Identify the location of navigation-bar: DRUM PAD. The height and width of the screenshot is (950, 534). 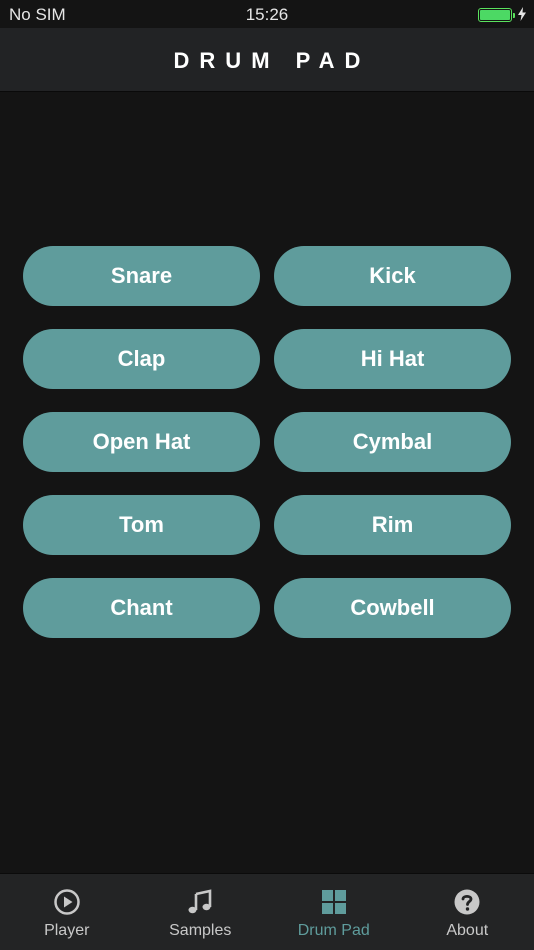
(267, 60).